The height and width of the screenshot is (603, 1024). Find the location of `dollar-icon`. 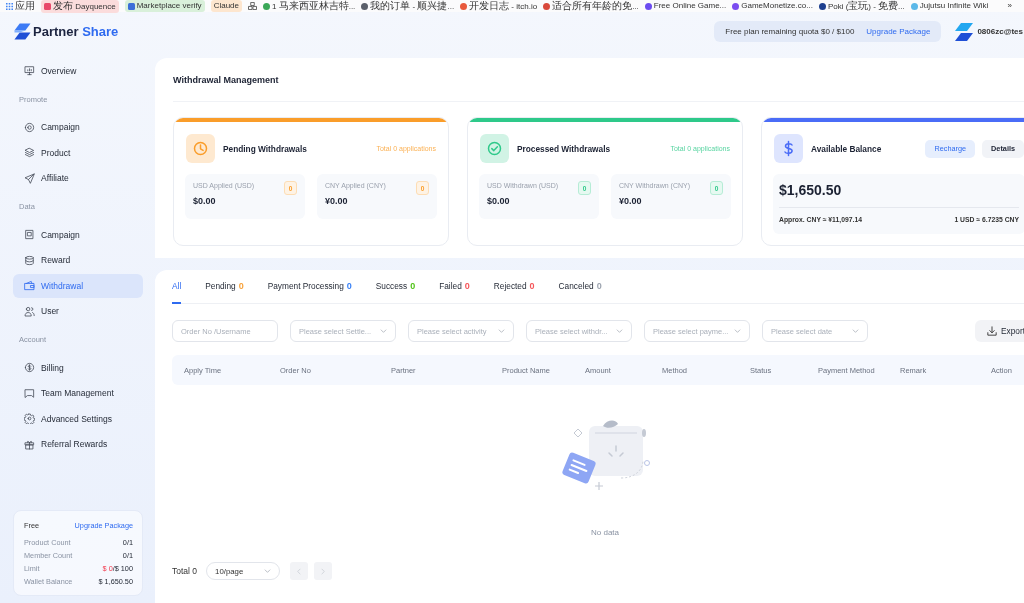

dollar-icon is located at coordinates (788, 148).